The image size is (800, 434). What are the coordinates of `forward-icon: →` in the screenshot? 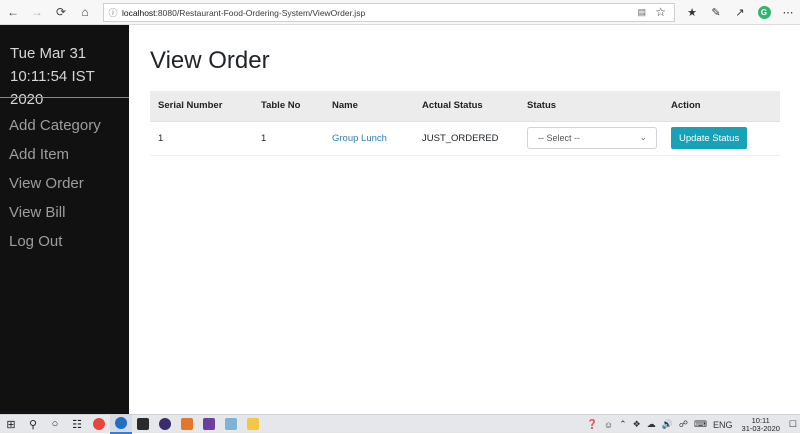 It's located at (37, 12).